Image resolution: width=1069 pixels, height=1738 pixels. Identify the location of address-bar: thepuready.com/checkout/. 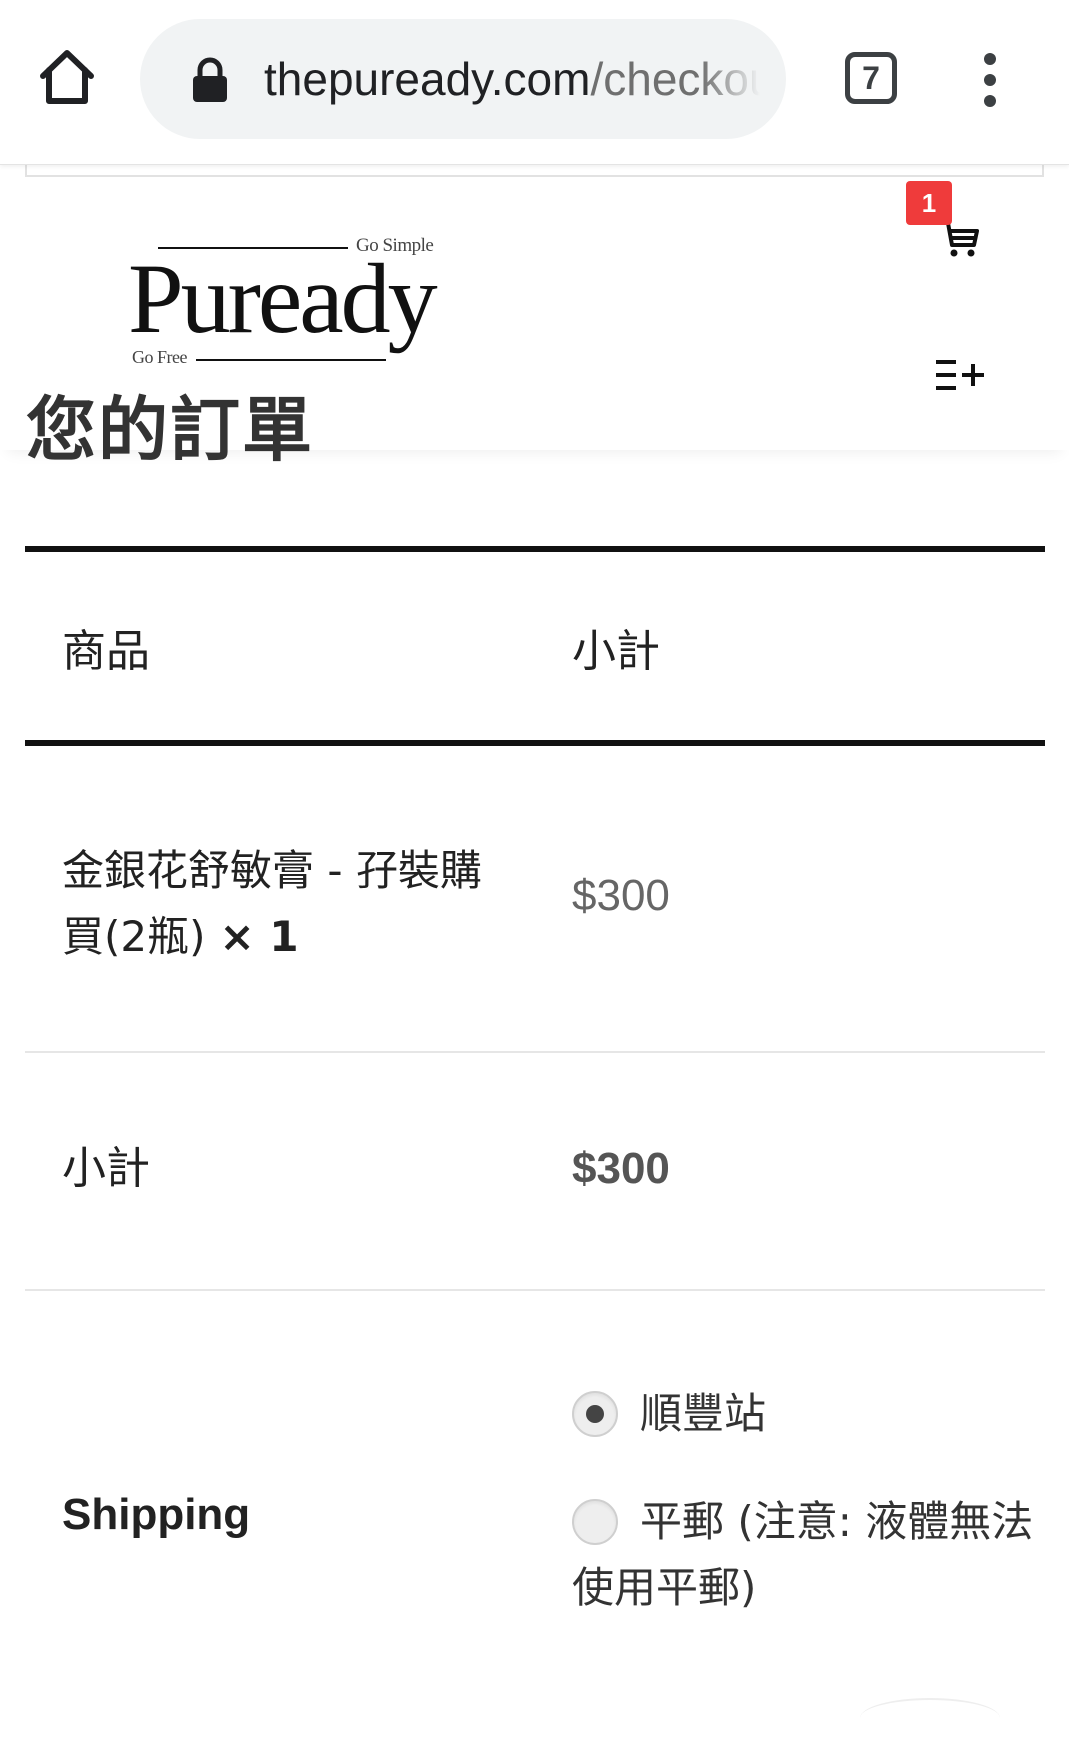
(463, 79).